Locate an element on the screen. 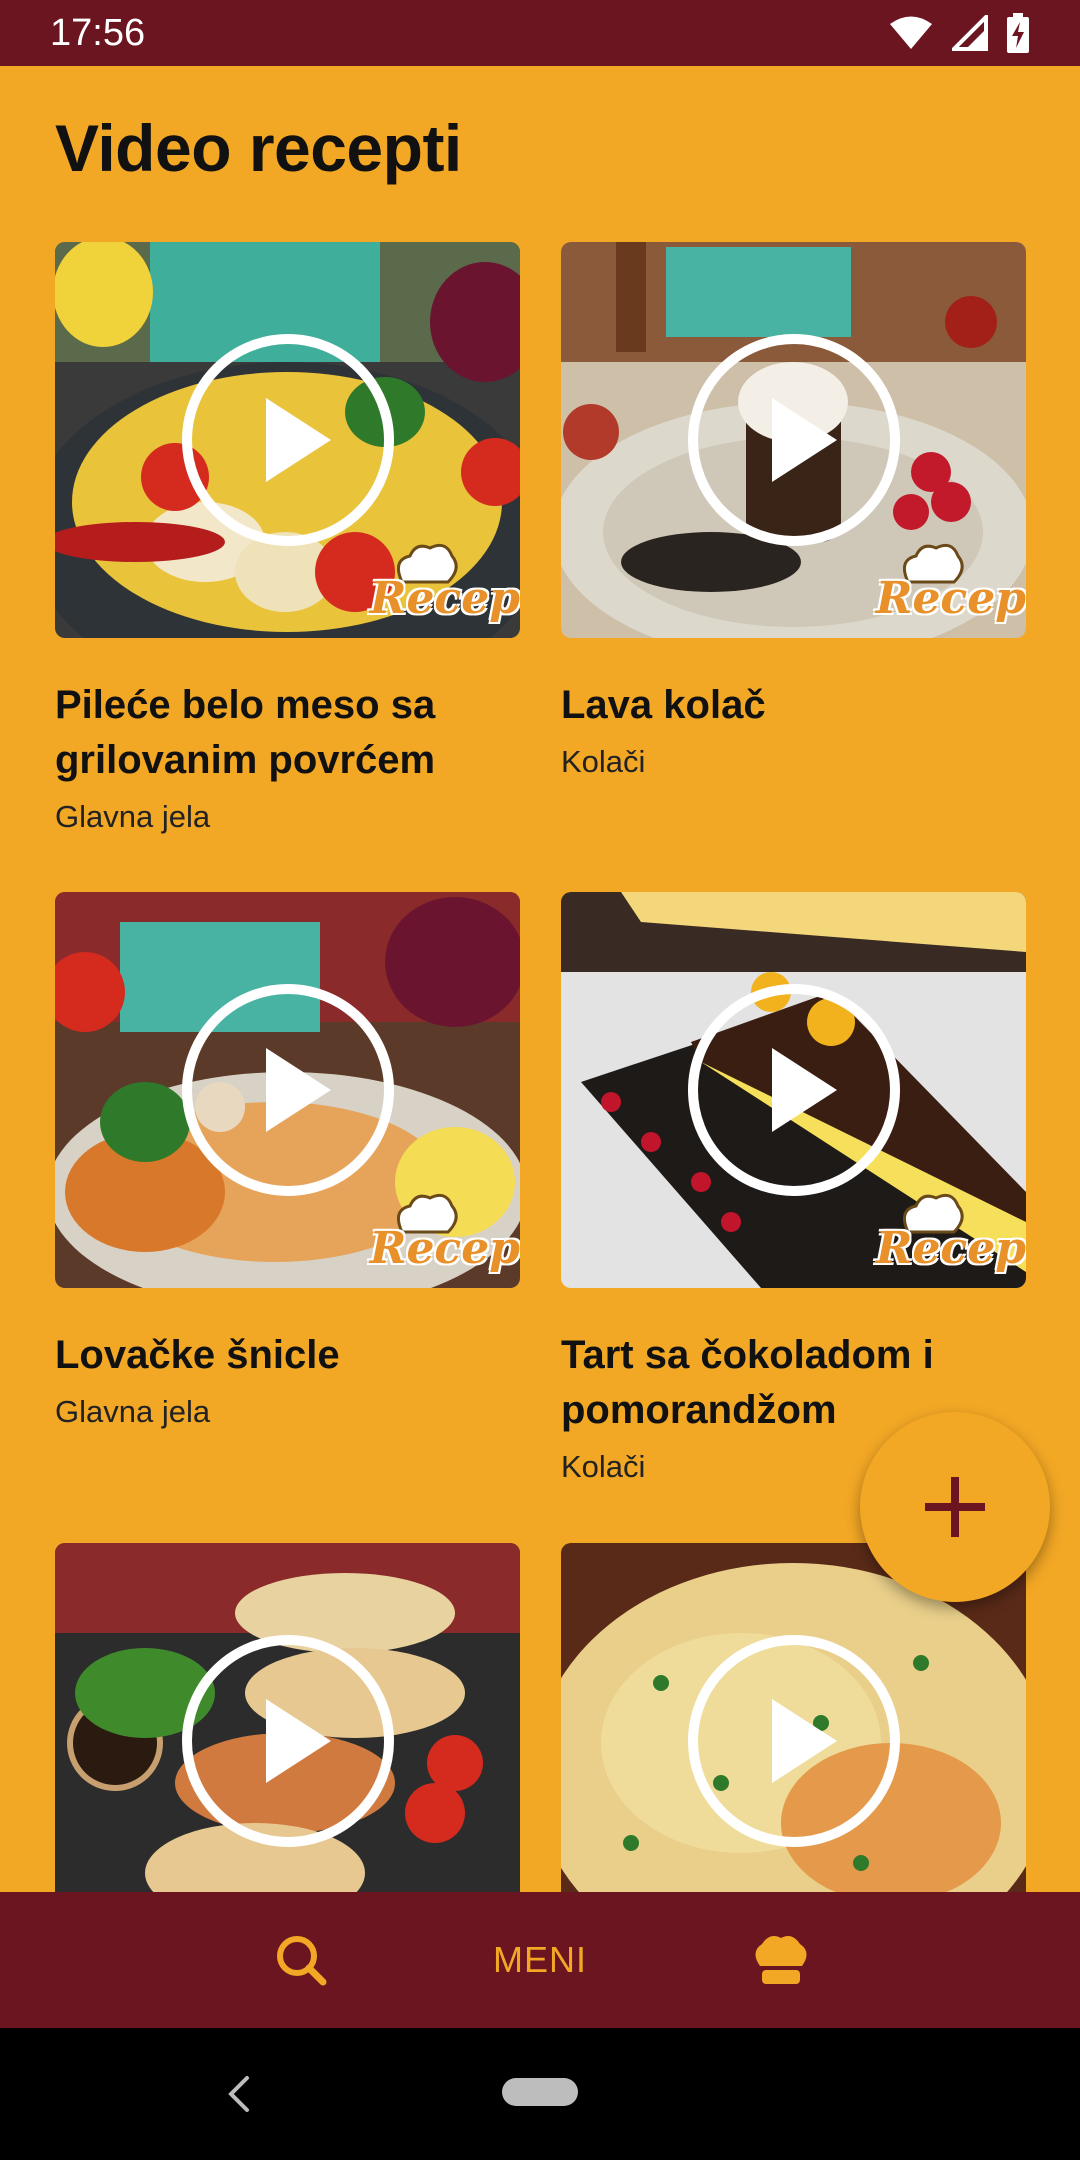  plus-icon is located at coordinates (955, 1507).